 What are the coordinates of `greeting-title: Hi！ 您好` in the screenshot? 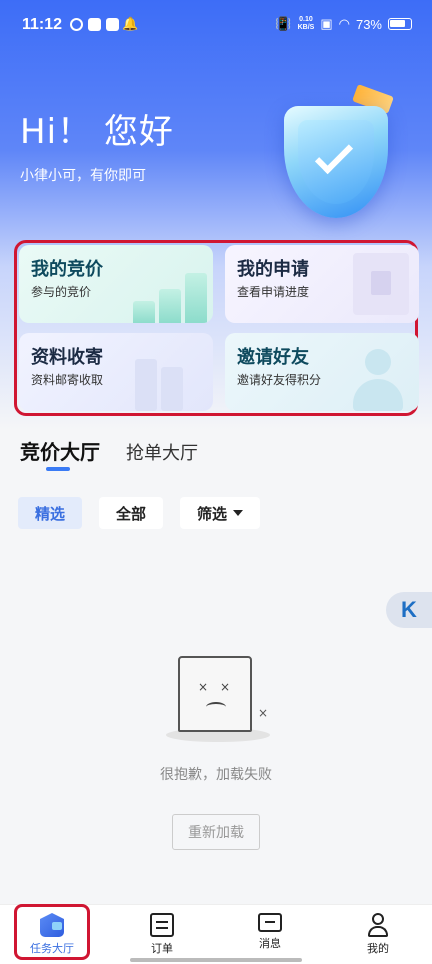 It's located at (97, 132).